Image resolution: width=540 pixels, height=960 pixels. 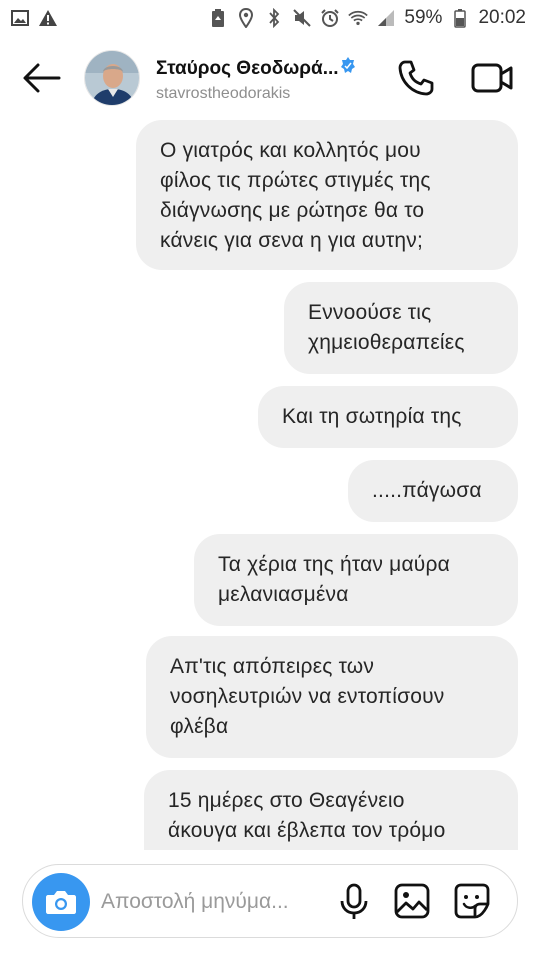 I want to click on message-line: διάγνωσης με ρώτησε θα το, so click(x=292, y=210).